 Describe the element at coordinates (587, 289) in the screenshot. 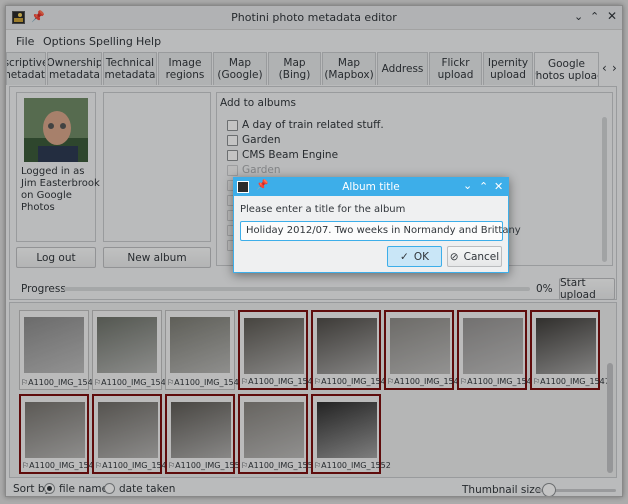

I see `start-upload-button: Start upload` at that location.